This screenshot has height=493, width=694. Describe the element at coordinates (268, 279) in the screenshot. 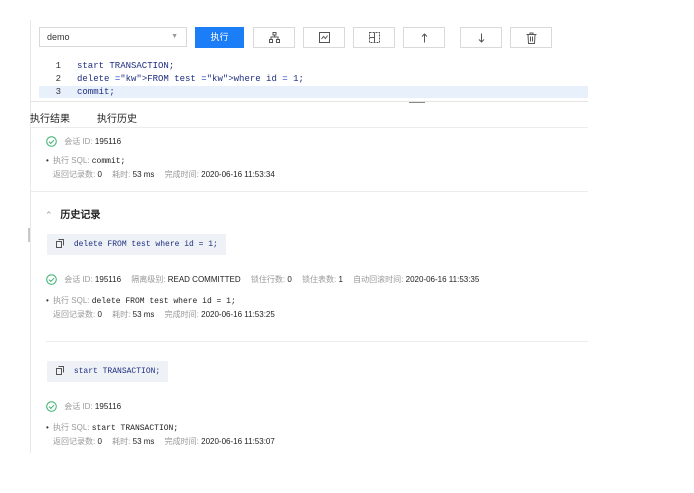

I see `locked-rows-label: 锁住行数:` at that location.